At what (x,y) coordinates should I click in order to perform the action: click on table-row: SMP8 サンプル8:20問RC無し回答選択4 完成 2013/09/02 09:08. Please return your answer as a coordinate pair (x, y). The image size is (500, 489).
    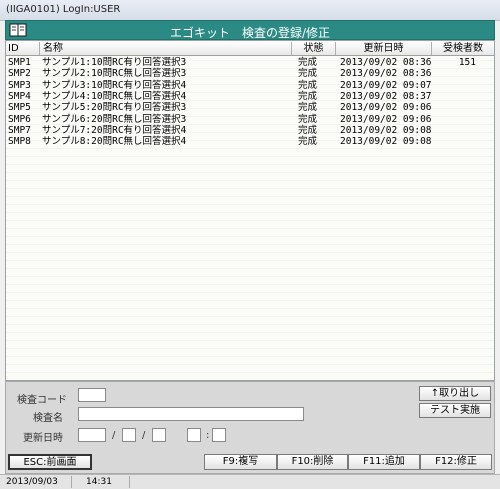
    Looking at the image, I should click on (250, 141).